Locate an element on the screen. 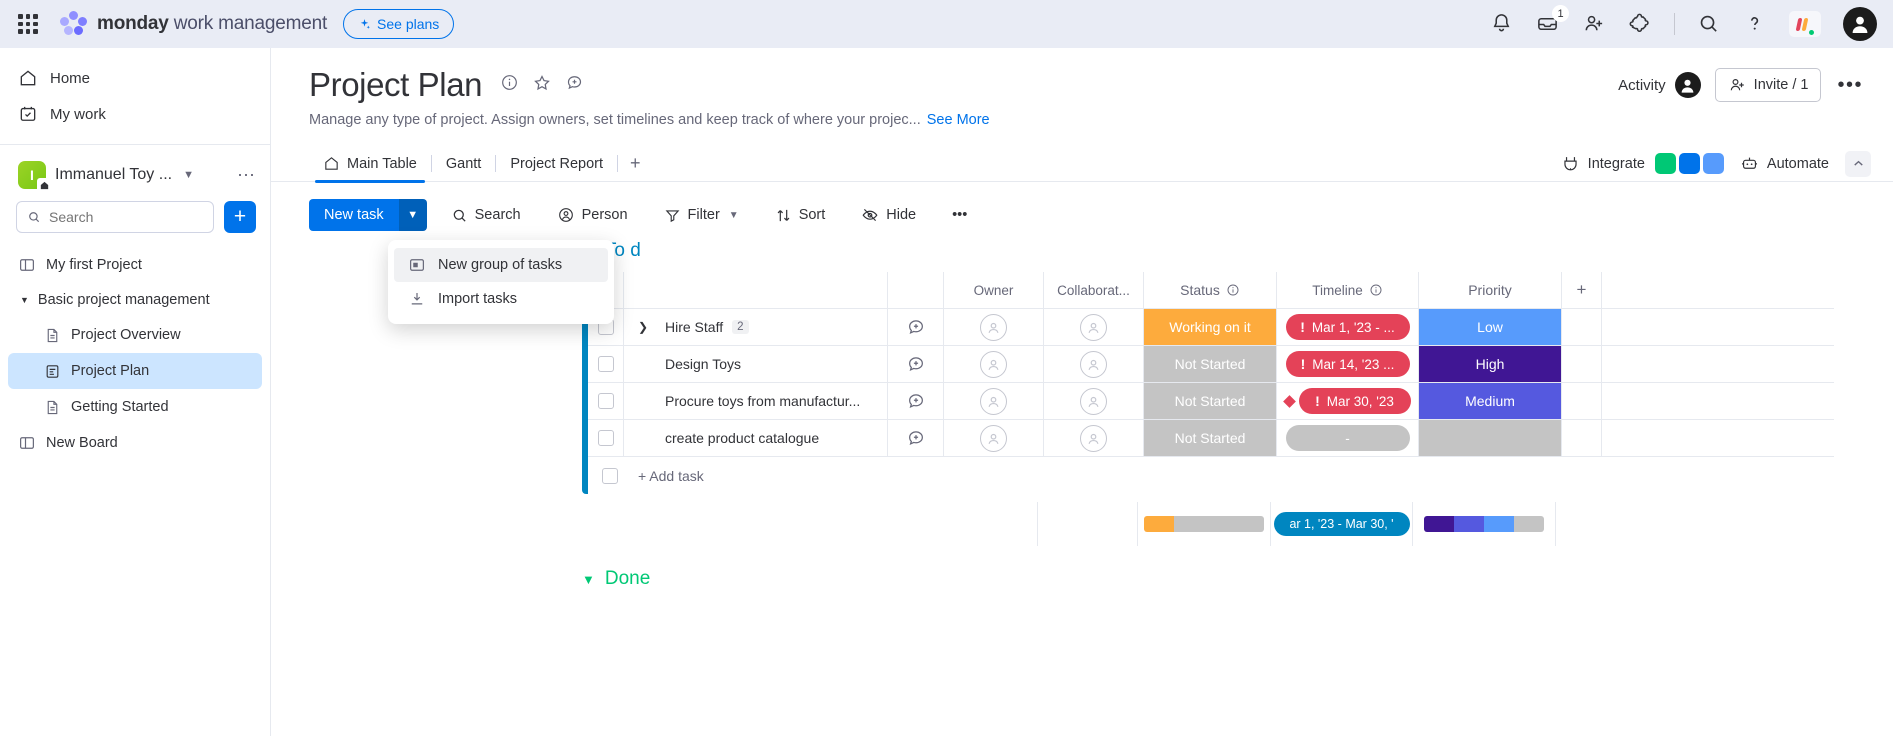  activity-button: Activity is located at coordinates (1659, 85).